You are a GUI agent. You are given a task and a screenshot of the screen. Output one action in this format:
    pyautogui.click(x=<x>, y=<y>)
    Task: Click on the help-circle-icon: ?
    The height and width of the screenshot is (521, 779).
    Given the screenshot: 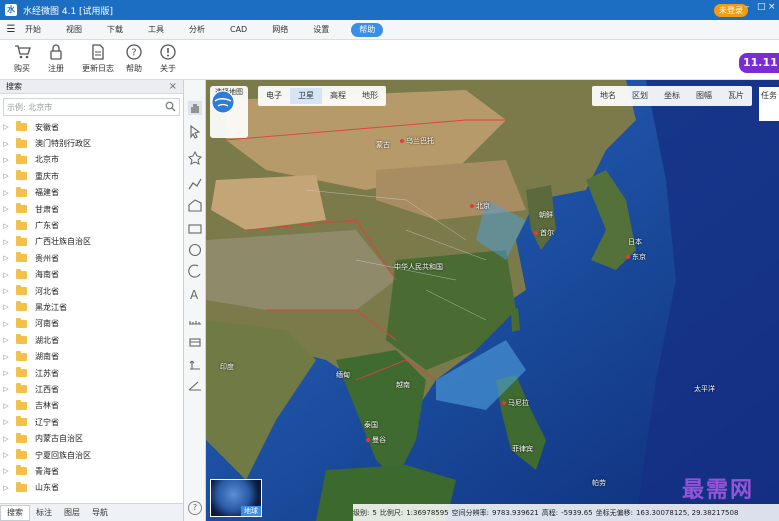 What is the action you would take?
    pyautogui.click(x=195, y=508)
    